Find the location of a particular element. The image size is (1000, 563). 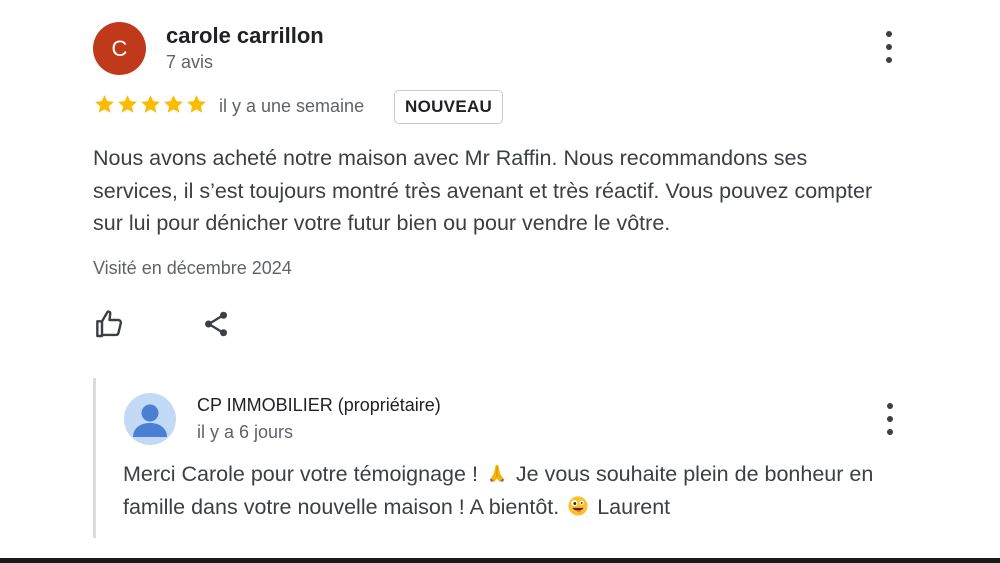

zany-face-emoji is located at coordinates (578, 506).